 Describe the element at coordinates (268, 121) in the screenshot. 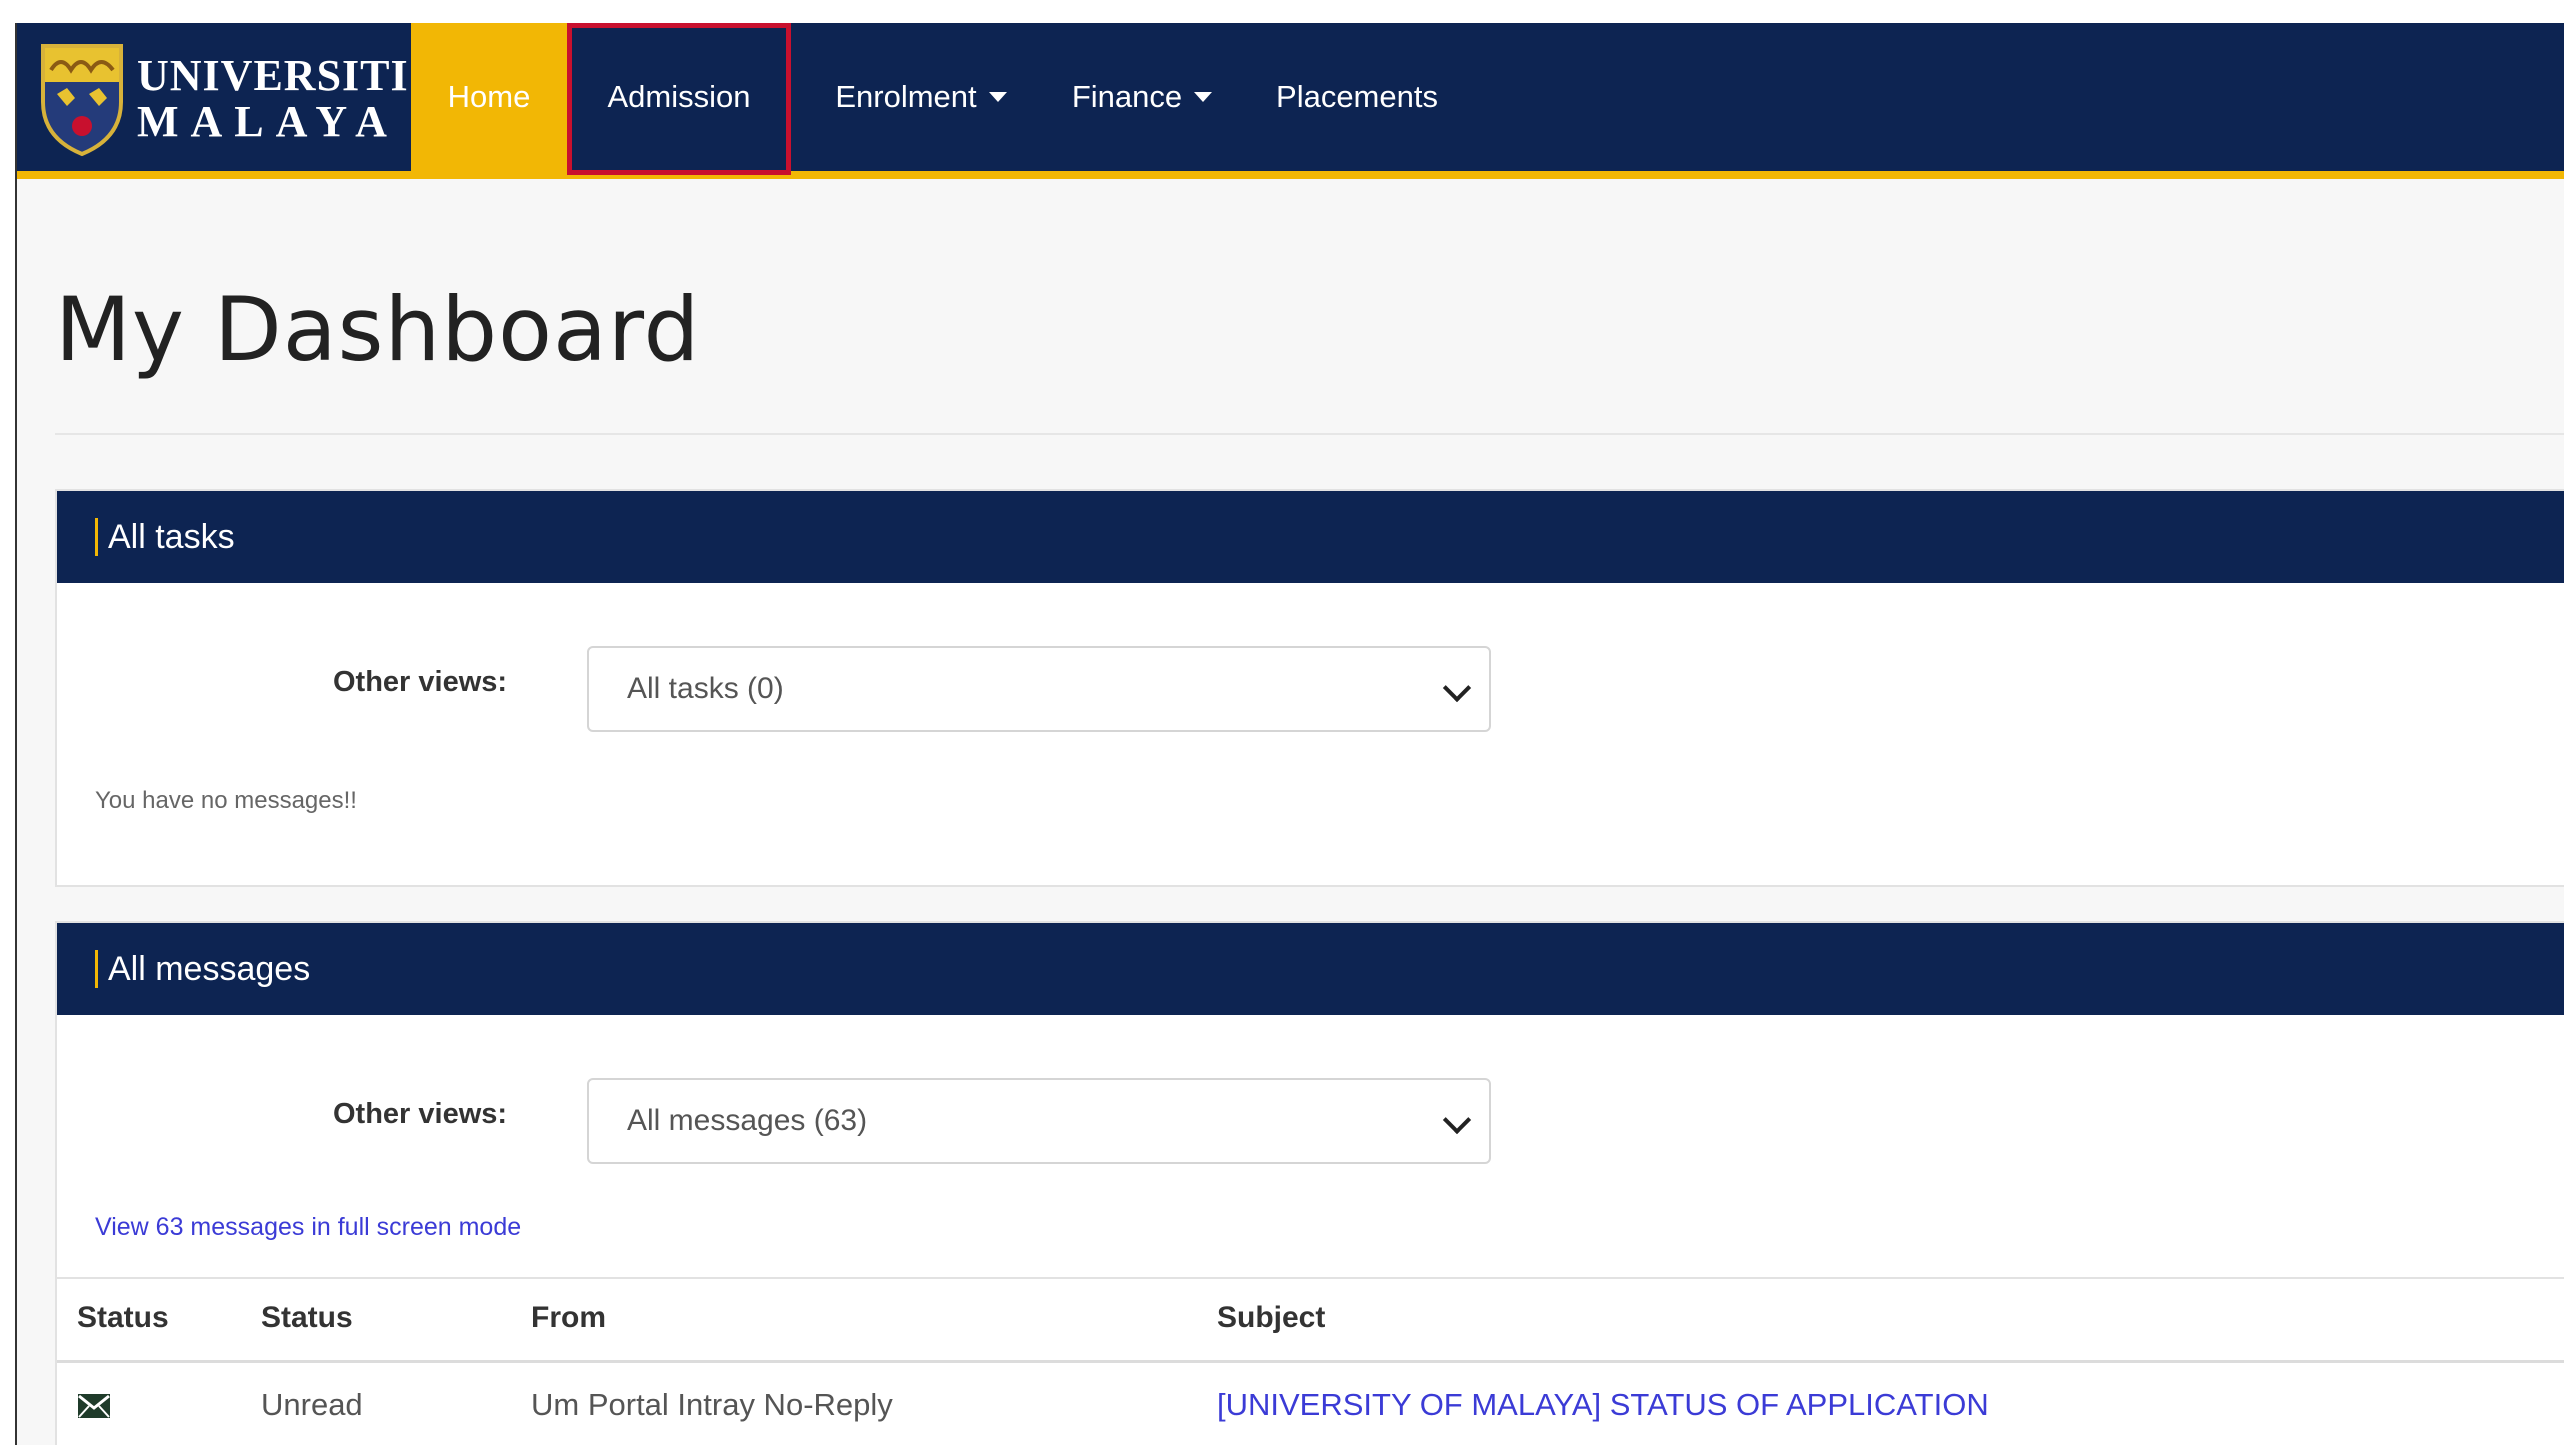

I see `logo-line2: MALAYA` at that location.